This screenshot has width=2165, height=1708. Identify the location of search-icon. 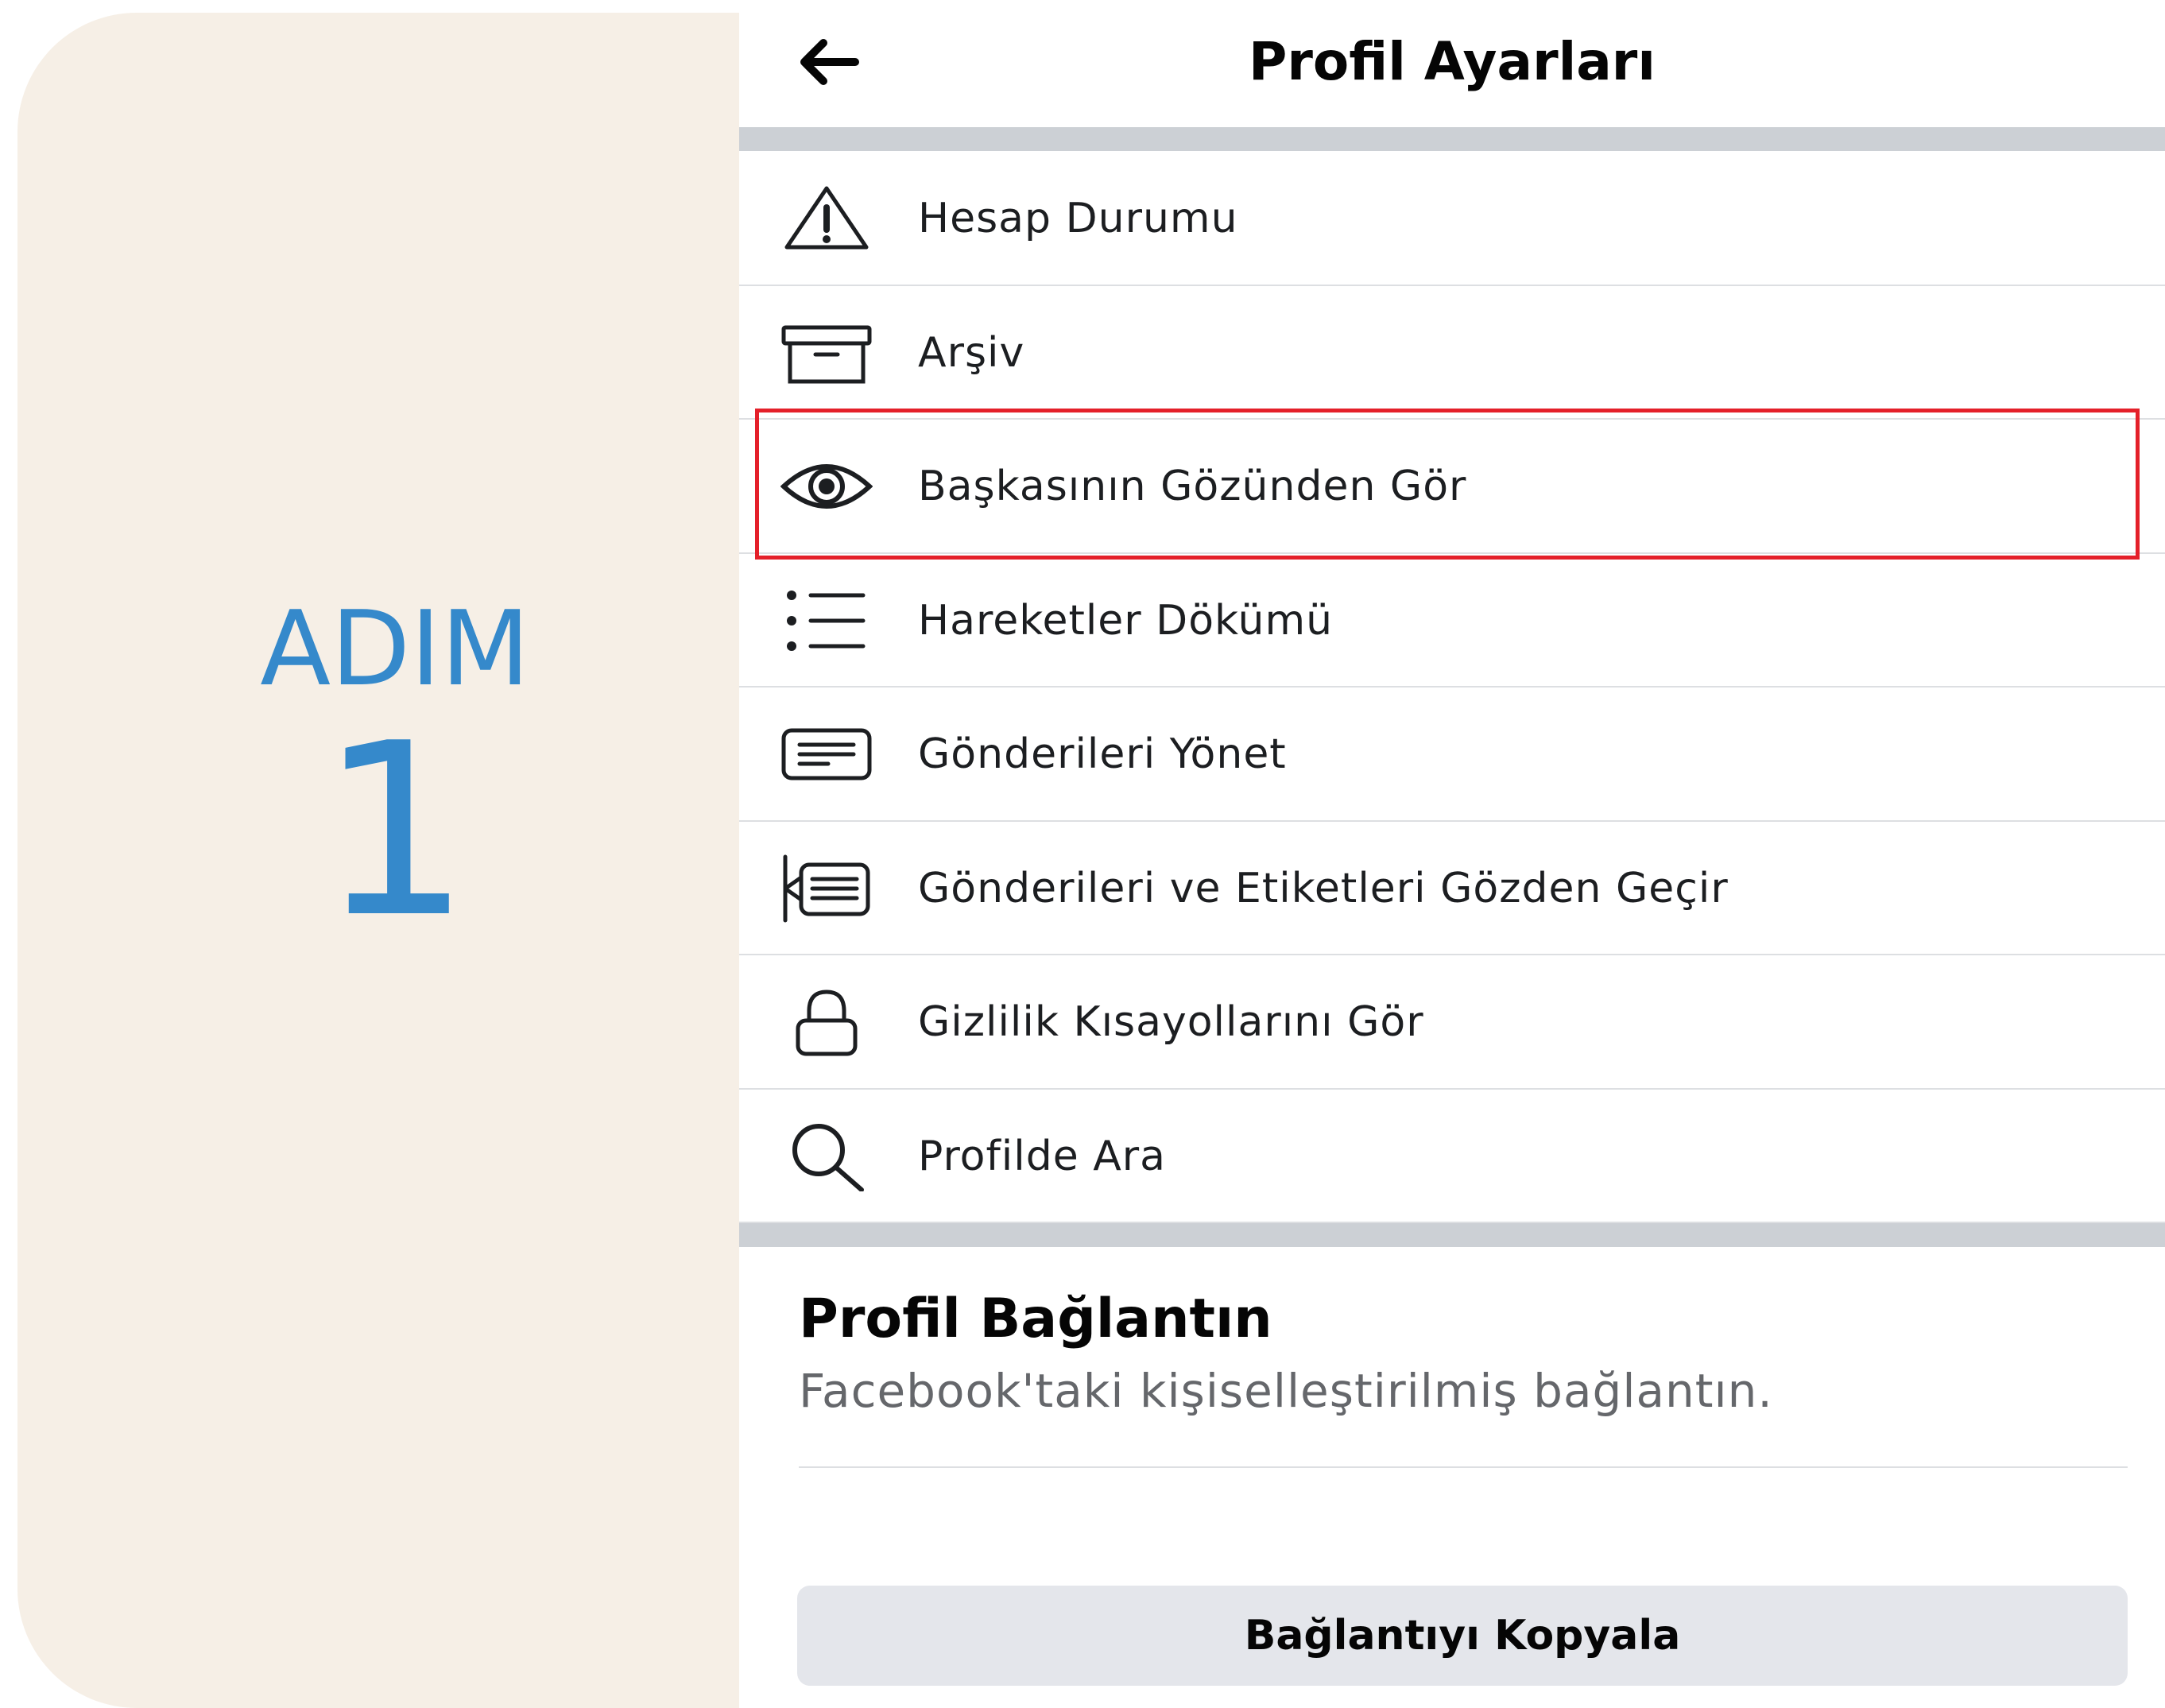
(828, 1157).